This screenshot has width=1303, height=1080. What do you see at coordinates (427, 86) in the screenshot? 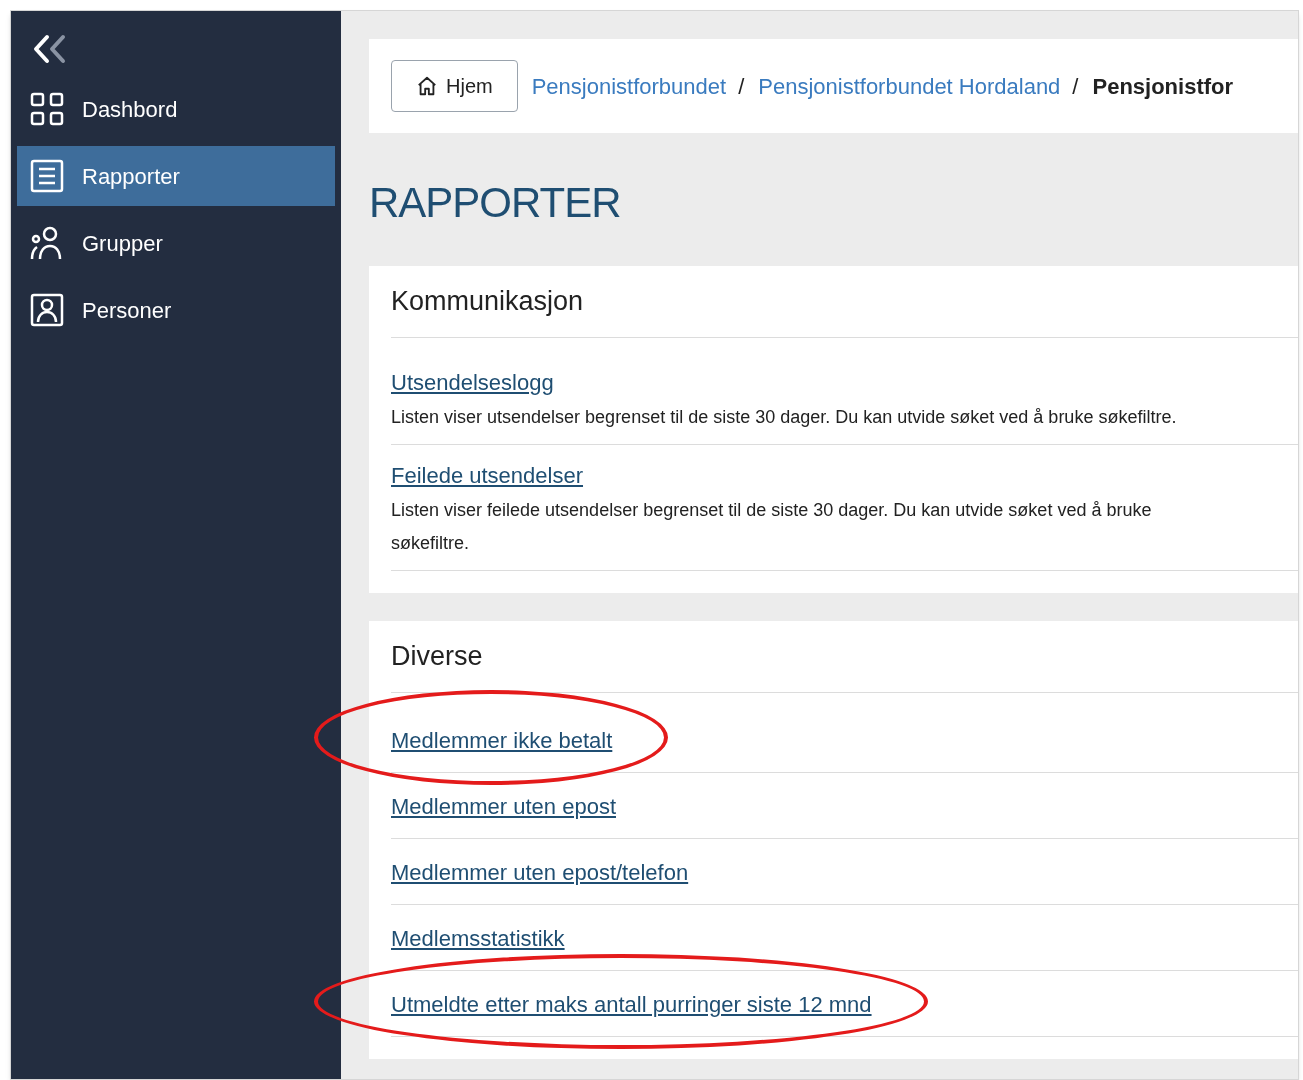
I see `home-icon` at bounding box center [427, 86].